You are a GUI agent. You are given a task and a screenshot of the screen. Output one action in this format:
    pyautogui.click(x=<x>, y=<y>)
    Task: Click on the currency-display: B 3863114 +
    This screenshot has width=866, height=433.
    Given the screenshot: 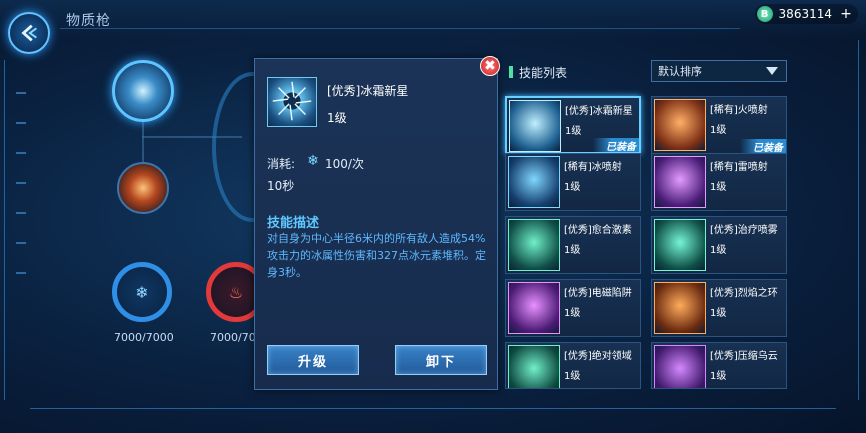 What is the action you would take?
    pyautogui.click(x=806, y=14)
    